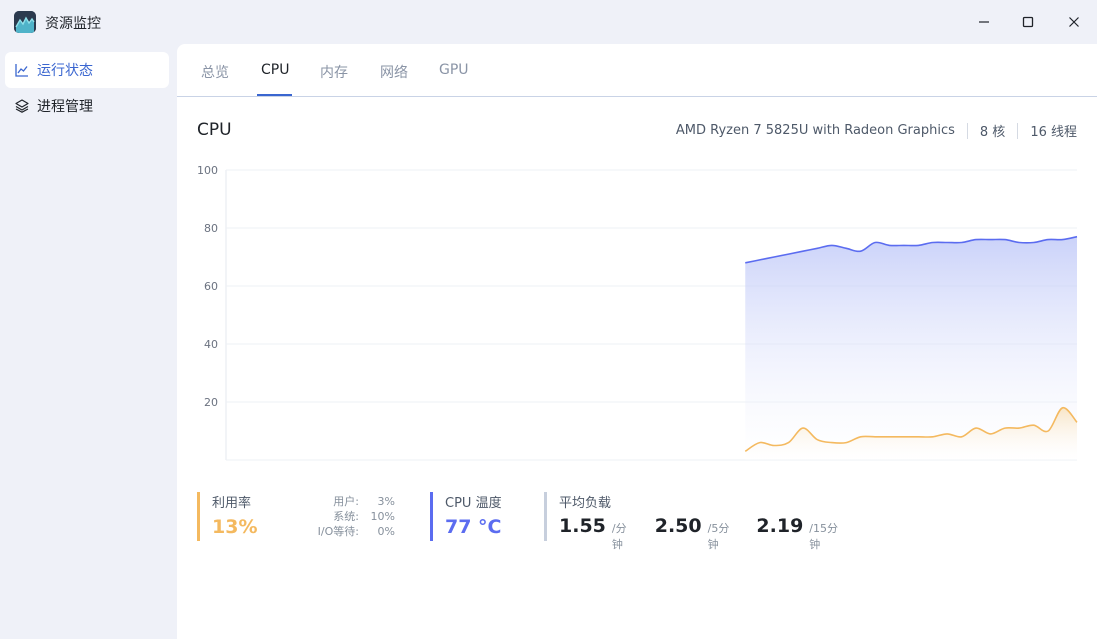  I want to click on y-tick-label: 100, so click(207, 170).